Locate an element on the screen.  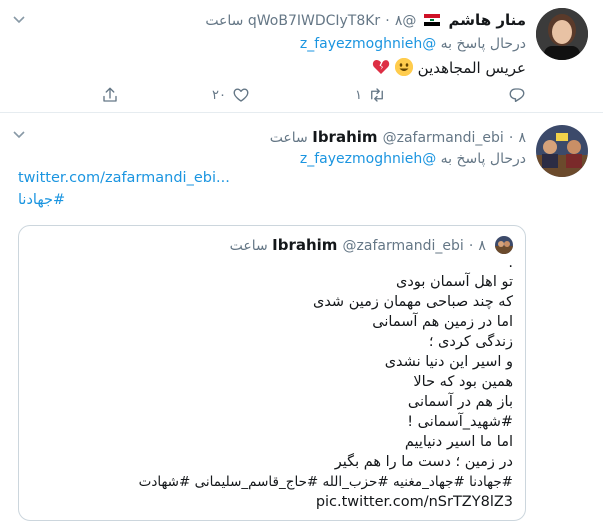
like-count: ٢٠ is located at coordinates (219, 95).